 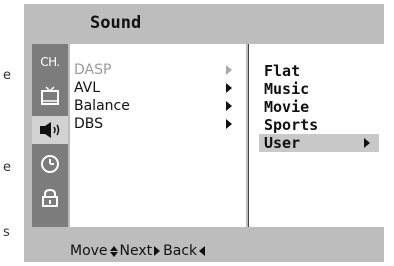 I want to click on lock-icon, so click(x=50, y=197).